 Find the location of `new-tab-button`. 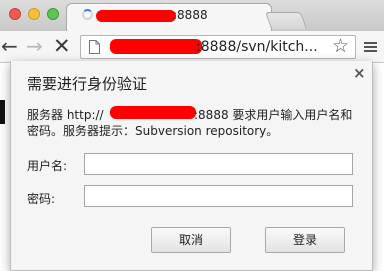

new-tab-button is located at coordinates (286, 20).